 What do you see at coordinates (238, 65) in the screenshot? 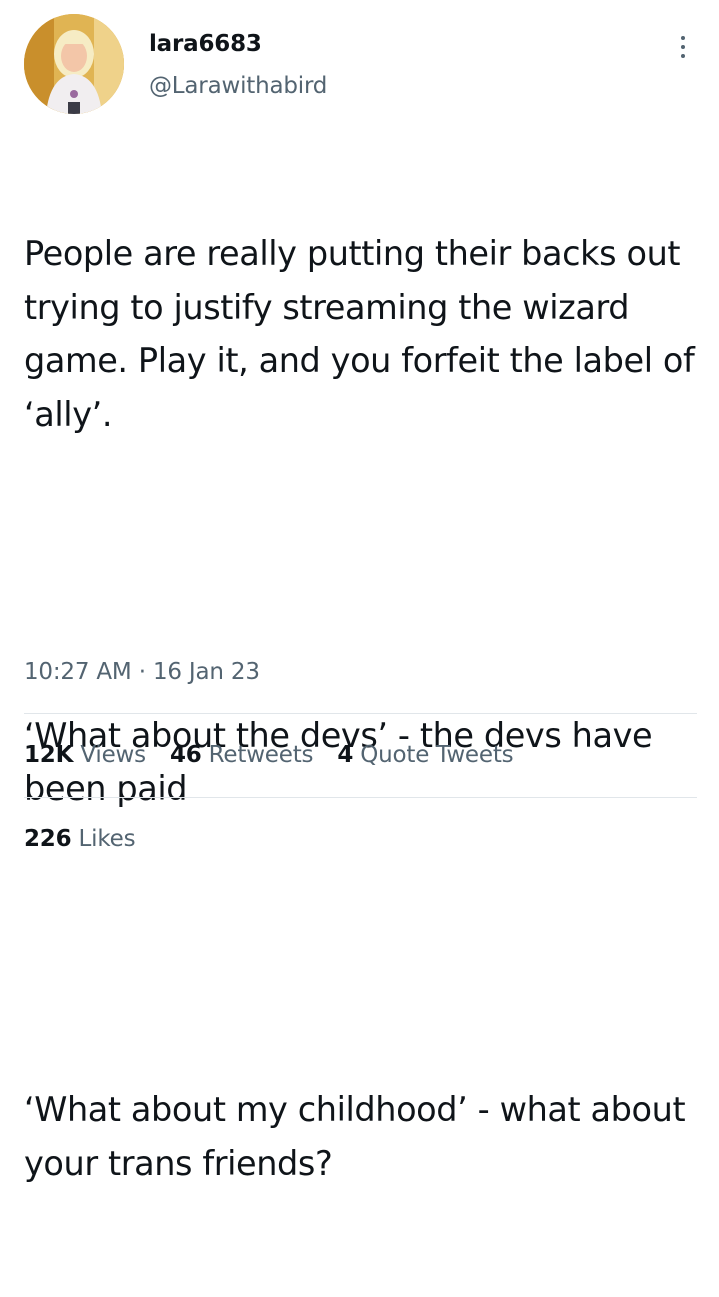
I see `author-names: lara6683 @Larawithabird` at bounding box center [238, 65].